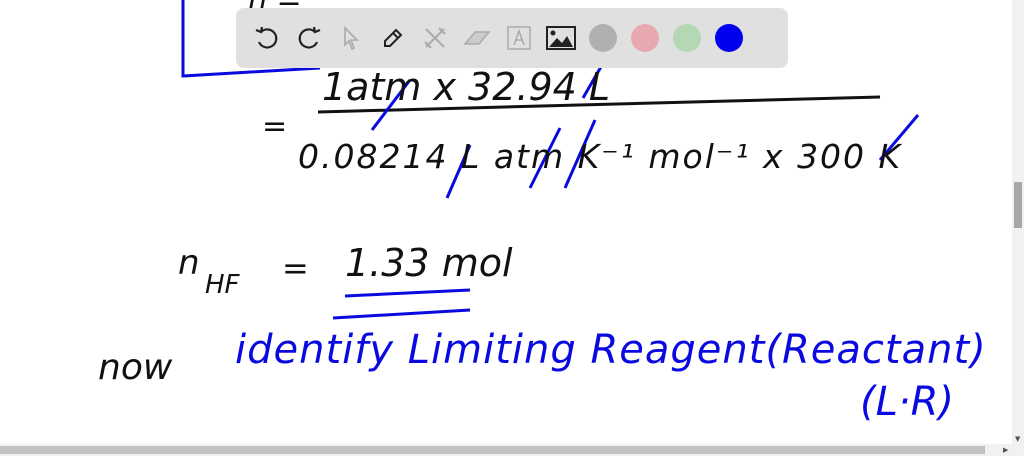  Describe the element at coordinates (1005, 450) in the screenshot. I see `scroll-right-arrow-icon: ▶` at that location.